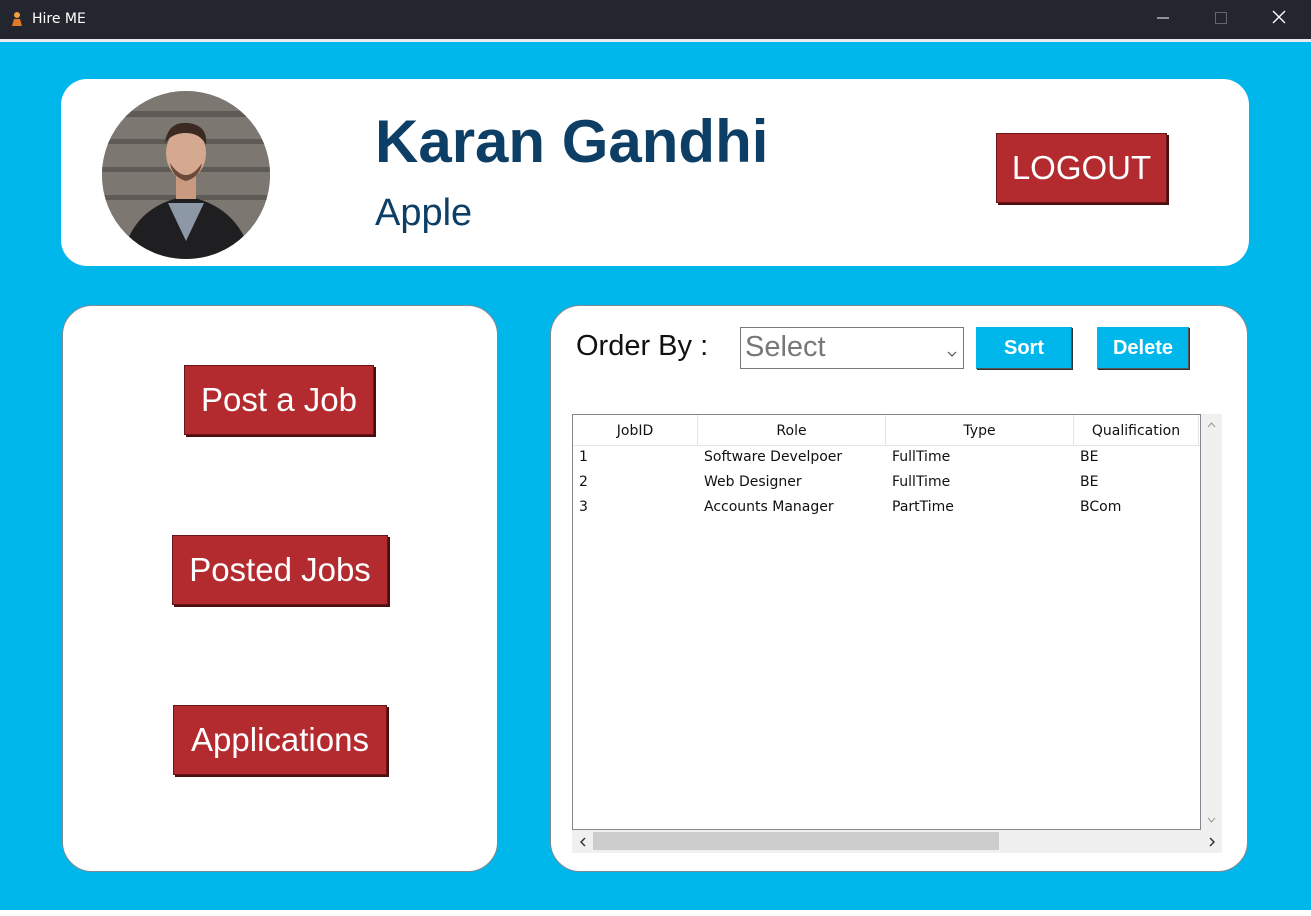  What do you see at coordinates (1211, 841) in the screenshot?
I see `scroll-right-icon` at bounding box center [1211, 841].